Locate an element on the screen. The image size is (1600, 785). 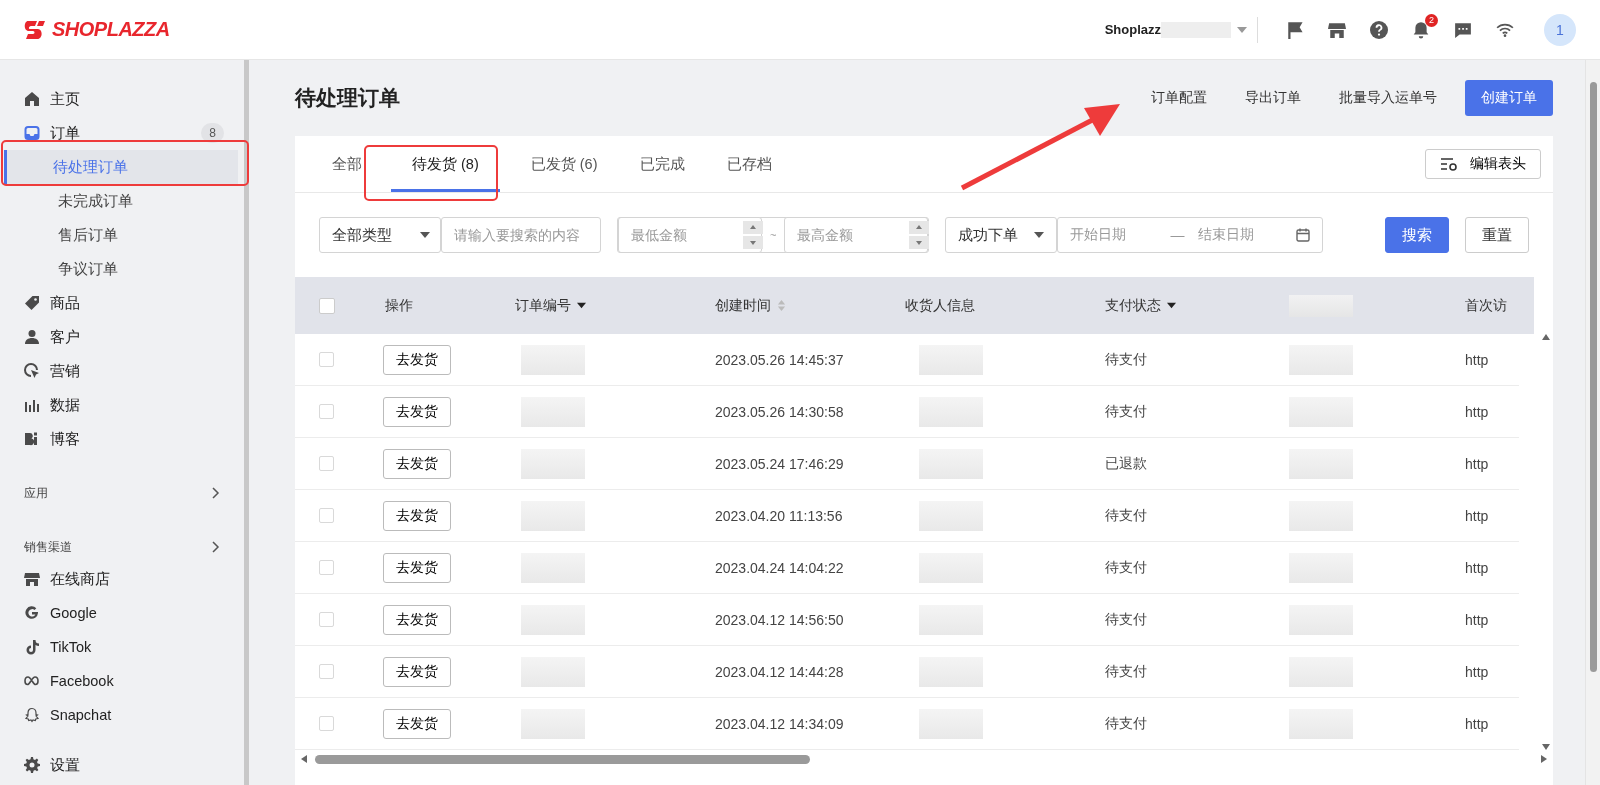
scroll-left-icon is located at coordinates (304, 759).